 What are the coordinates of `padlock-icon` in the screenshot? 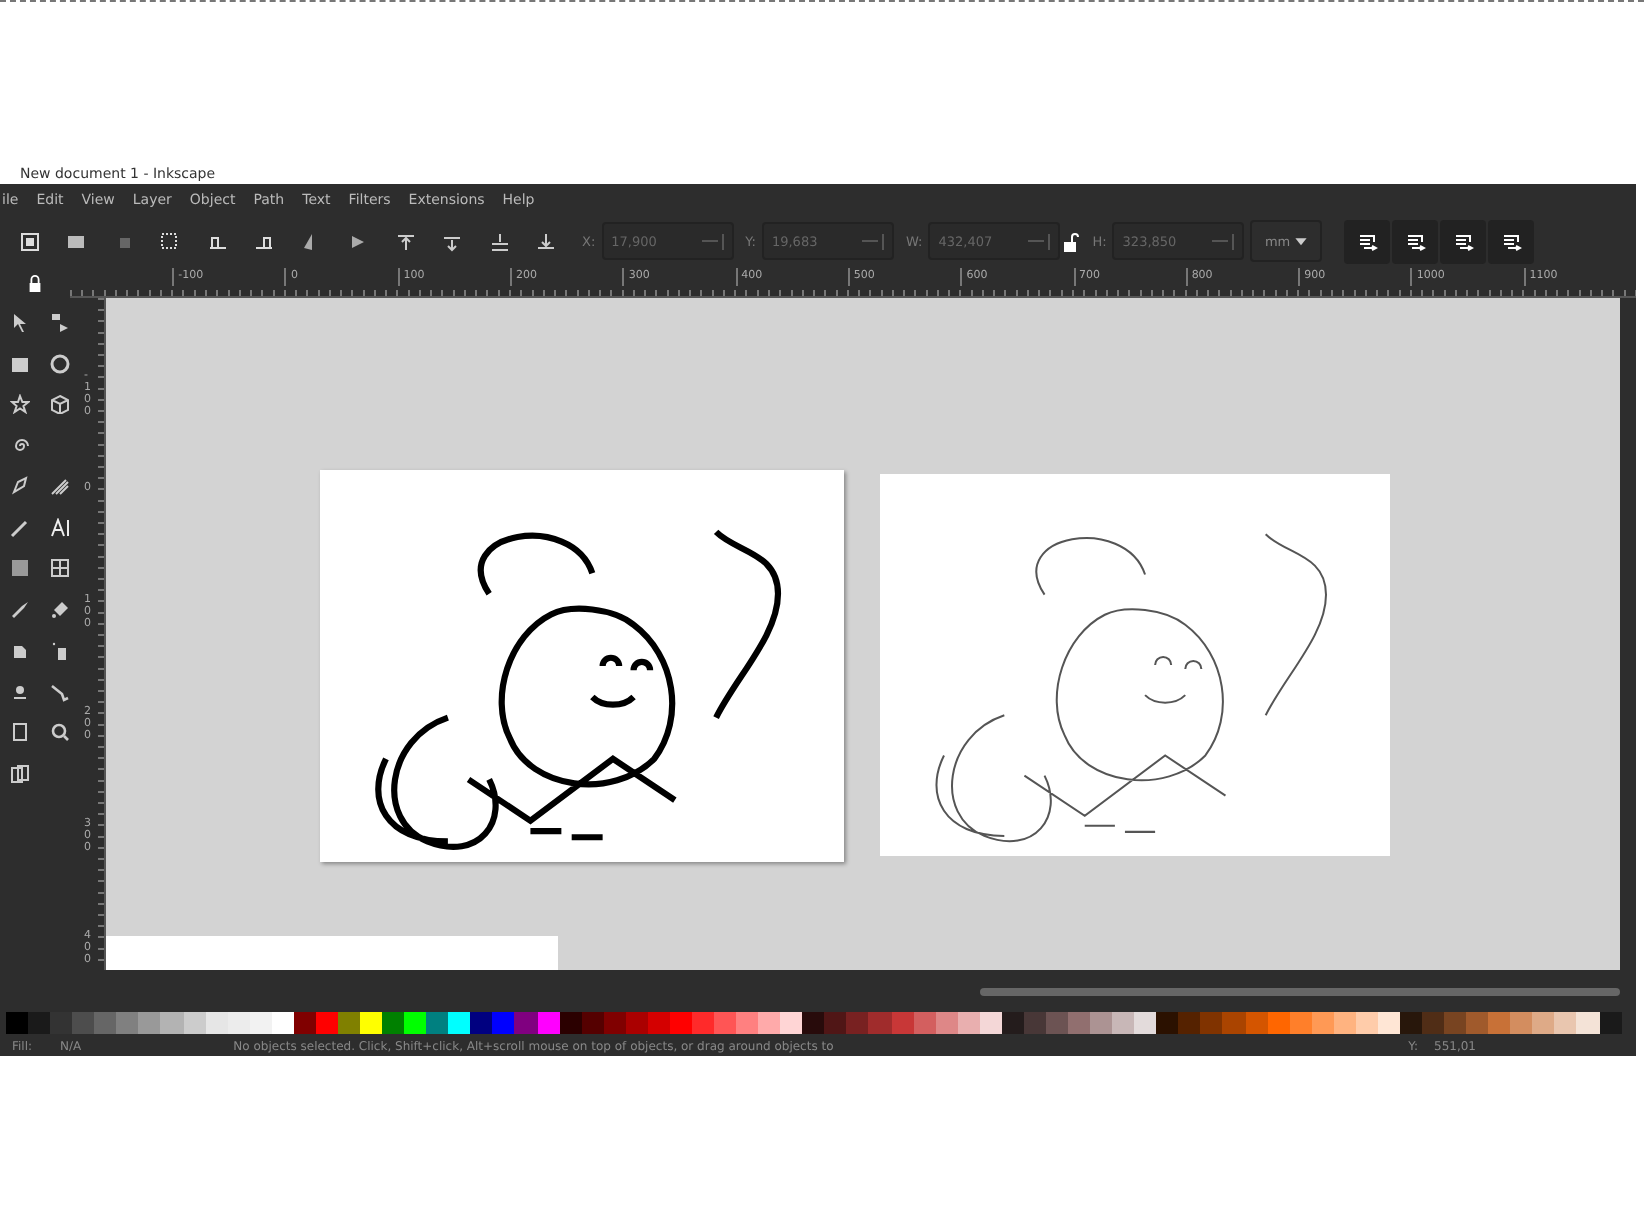 It's located at (35, 283).